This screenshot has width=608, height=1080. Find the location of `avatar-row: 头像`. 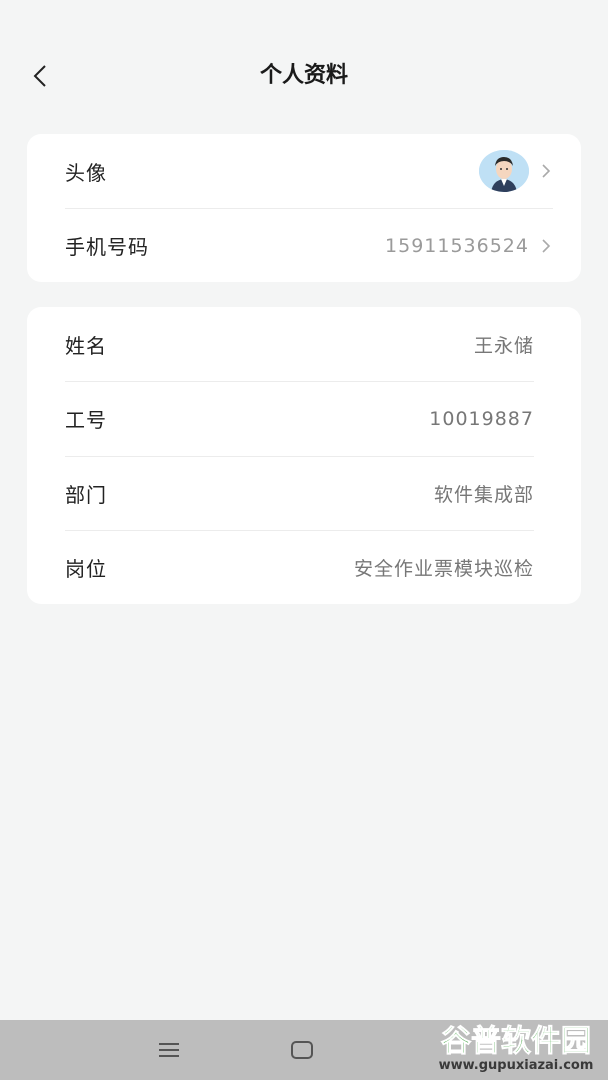

avatar-row: 头像 is located at coordinates (309, 171).